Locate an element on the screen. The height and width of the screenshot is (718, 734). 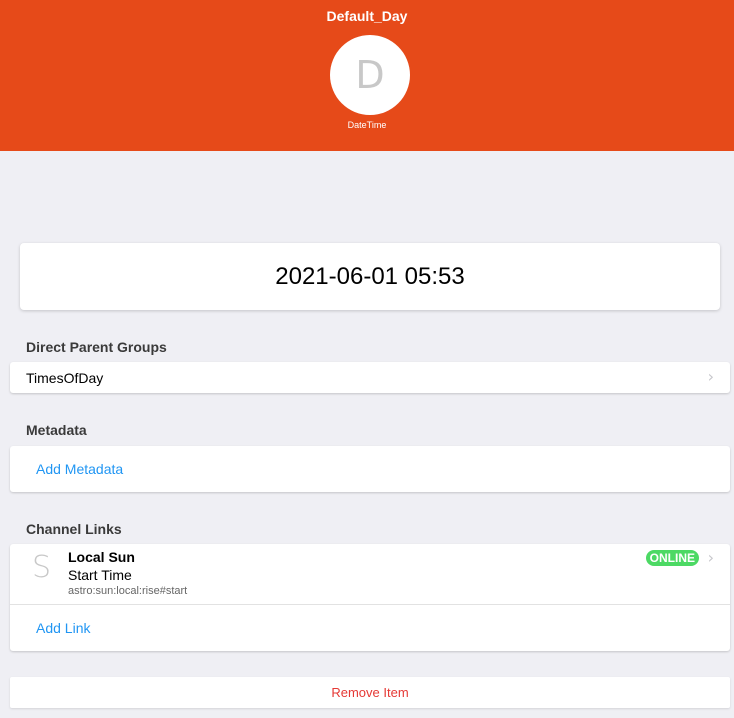
metadata-card: Add Metadata is located at coordinates (370, 469).